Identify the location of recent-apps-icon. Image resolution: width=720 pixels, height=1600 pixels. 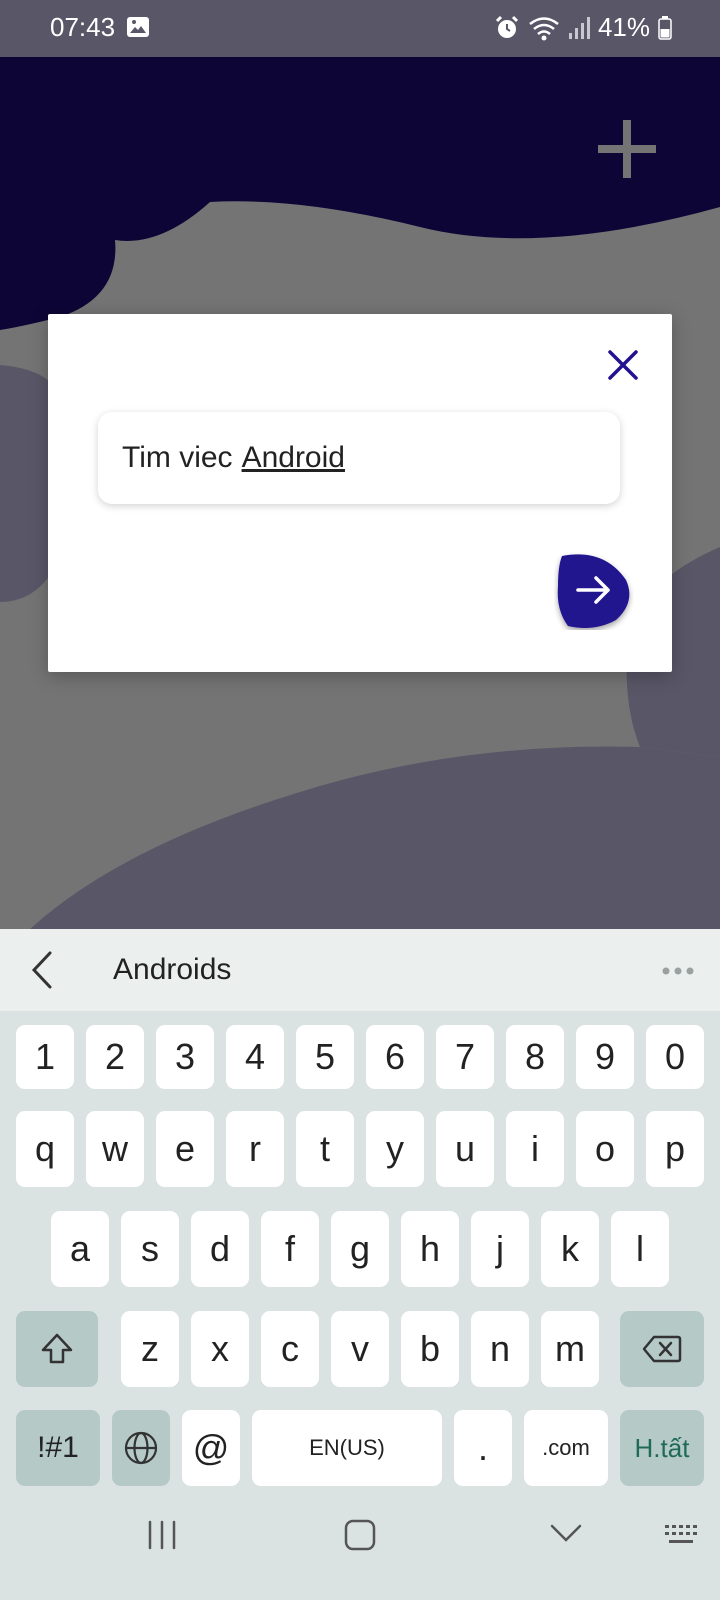
(162, 1535).